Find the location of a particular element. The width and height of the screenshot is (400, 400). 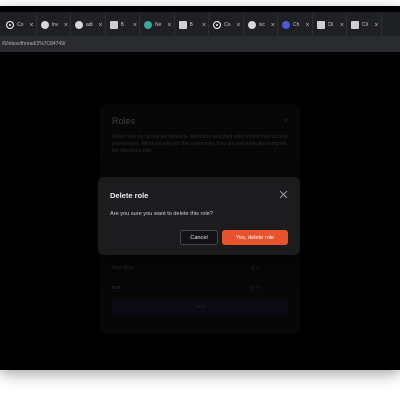

browser-tab: Ne × is located at coordinates (157, 25).